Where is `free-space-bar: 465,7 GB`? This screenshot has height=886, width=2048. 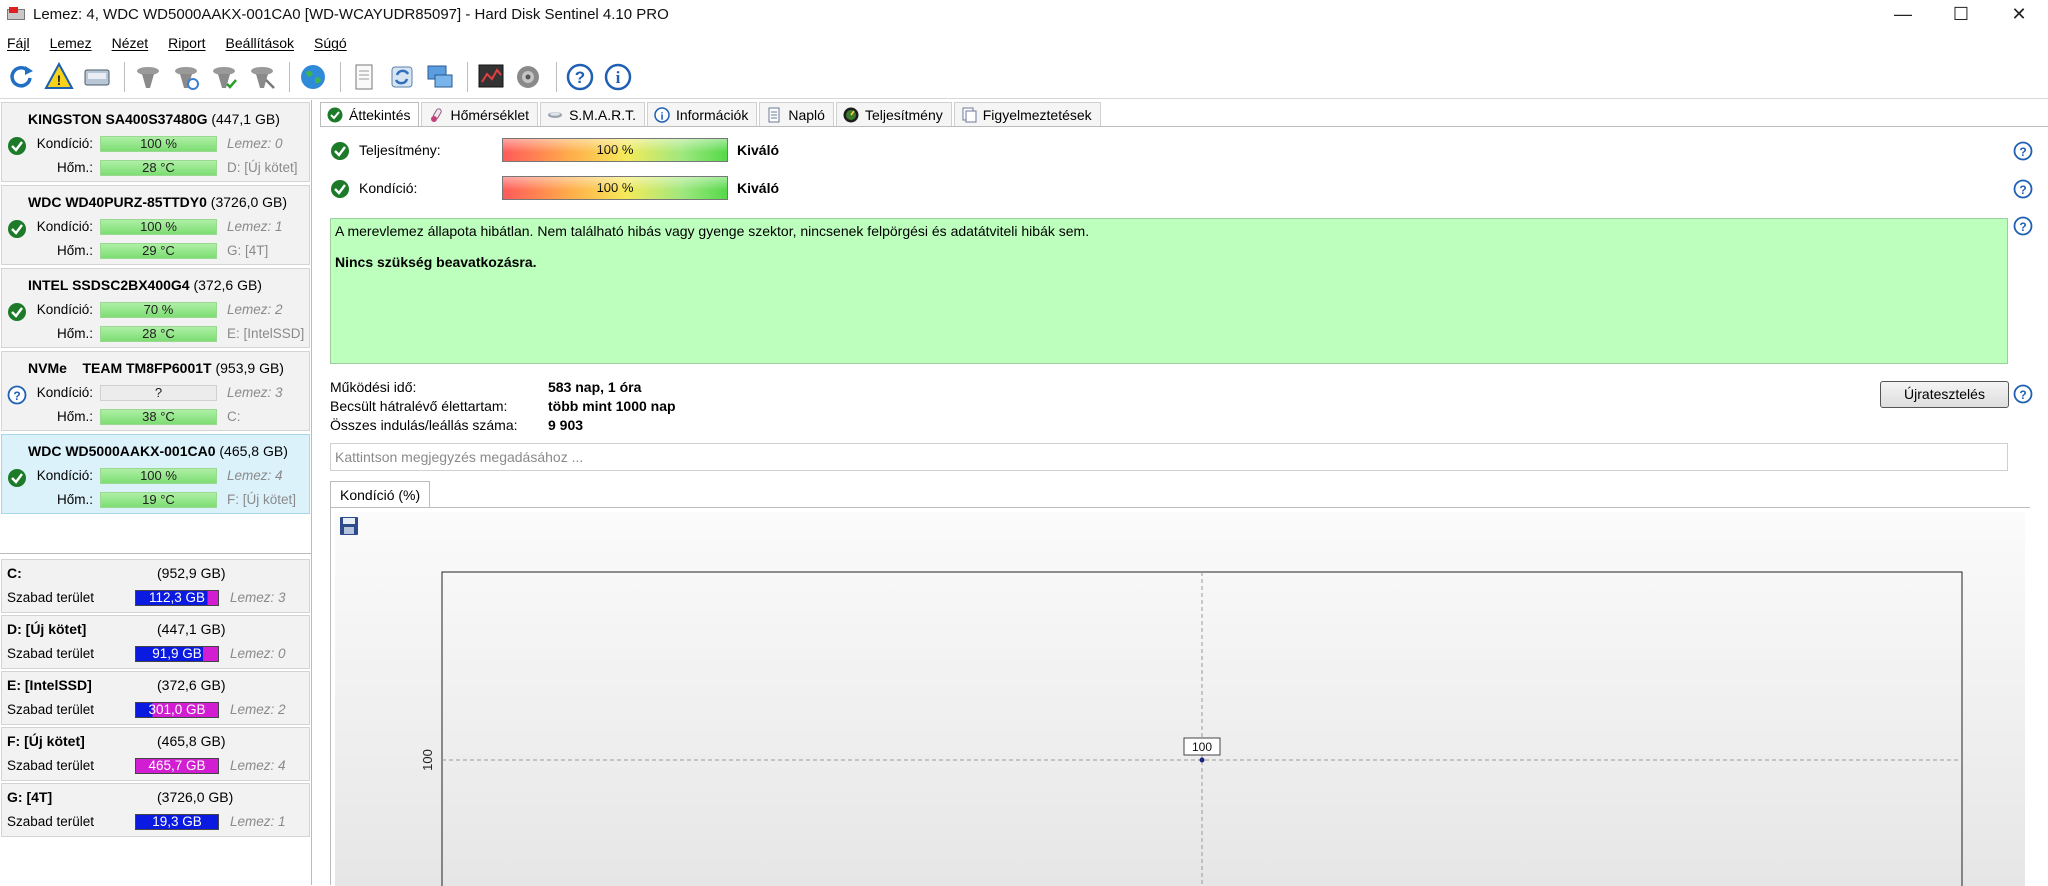
free-space-bar: 465,7 GB is located at coordinates (177, 766).